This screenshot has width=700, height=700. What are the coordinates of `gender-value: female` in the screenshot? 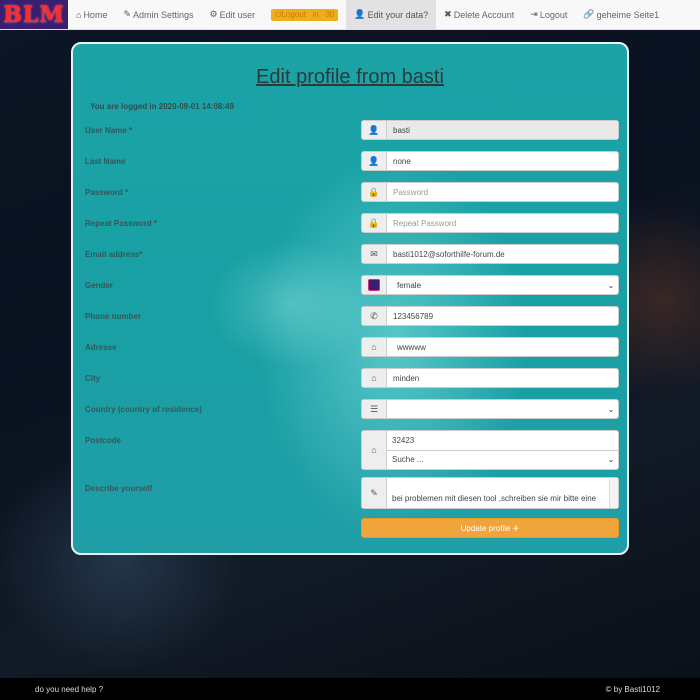 It's located at (409, 285).